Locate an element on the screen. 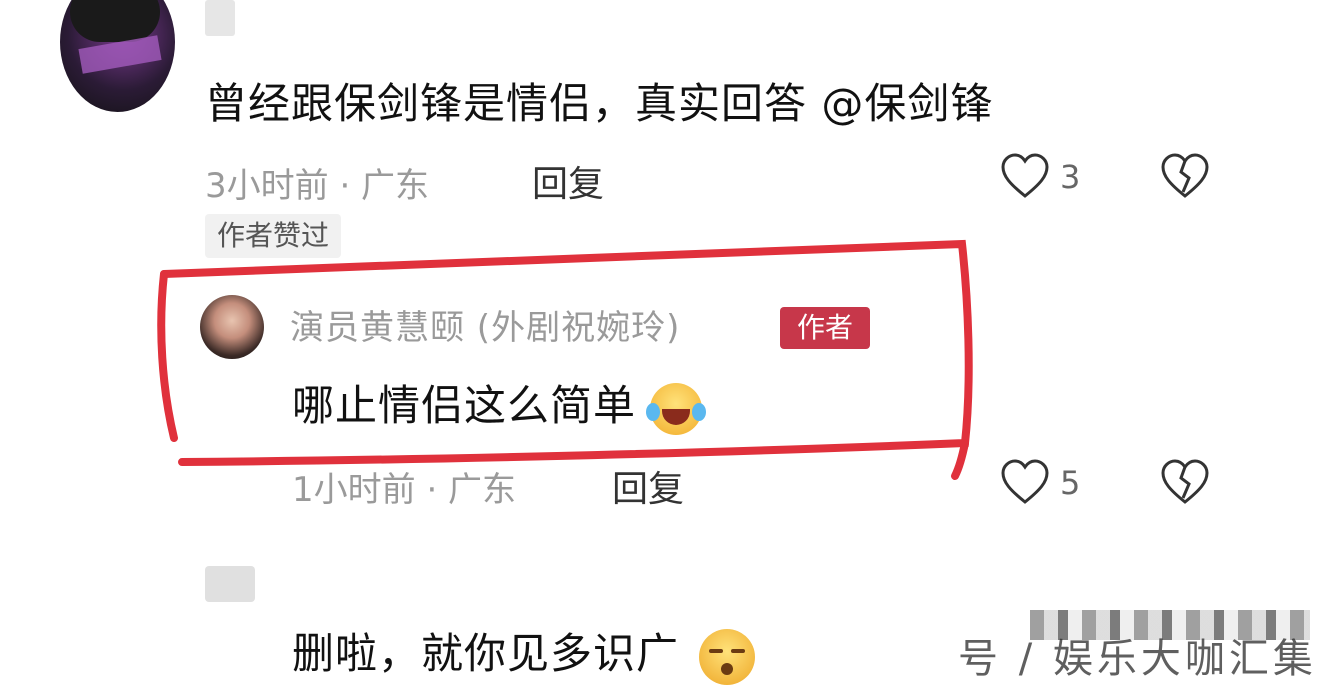 The height and width of the screenshot is (698, 1320). dislike-button is located at coordinates (1185, 176).